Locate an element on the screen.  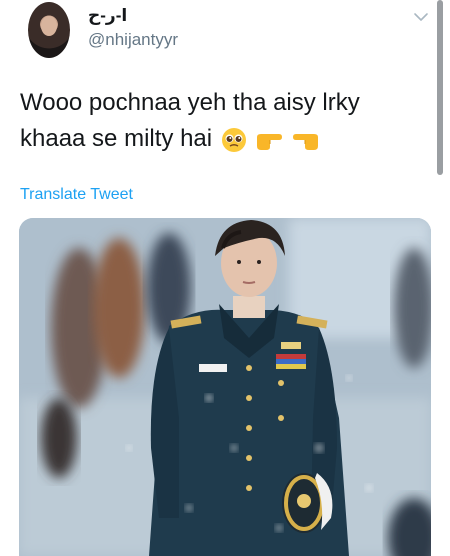
display-name: ا-ر-ح is located at coordinates (107, 16).